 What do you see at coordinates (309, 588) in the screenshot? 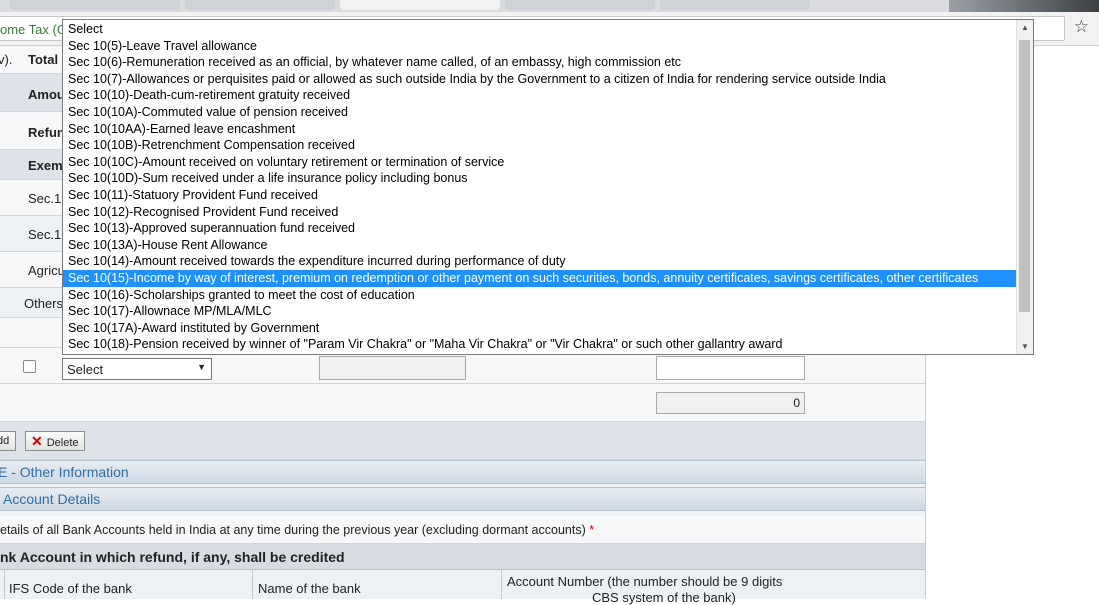
I see `column-header-bank-name: Name of the bank` at bounding box center [309, 588].